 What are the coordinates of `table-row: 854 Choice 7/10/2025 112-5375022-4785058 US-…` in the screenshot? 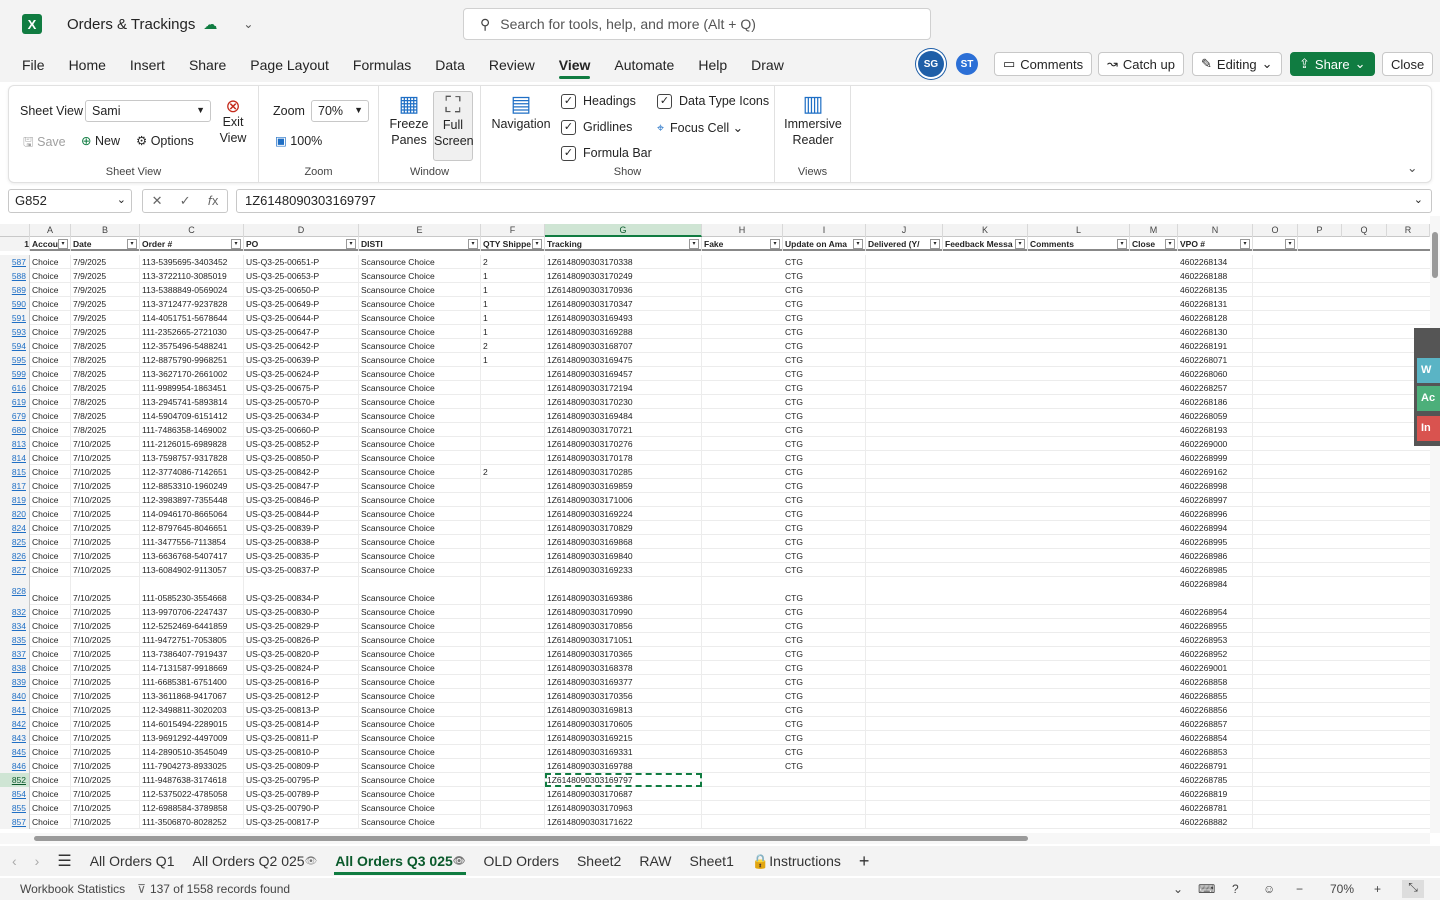 It's located at (715, 794).